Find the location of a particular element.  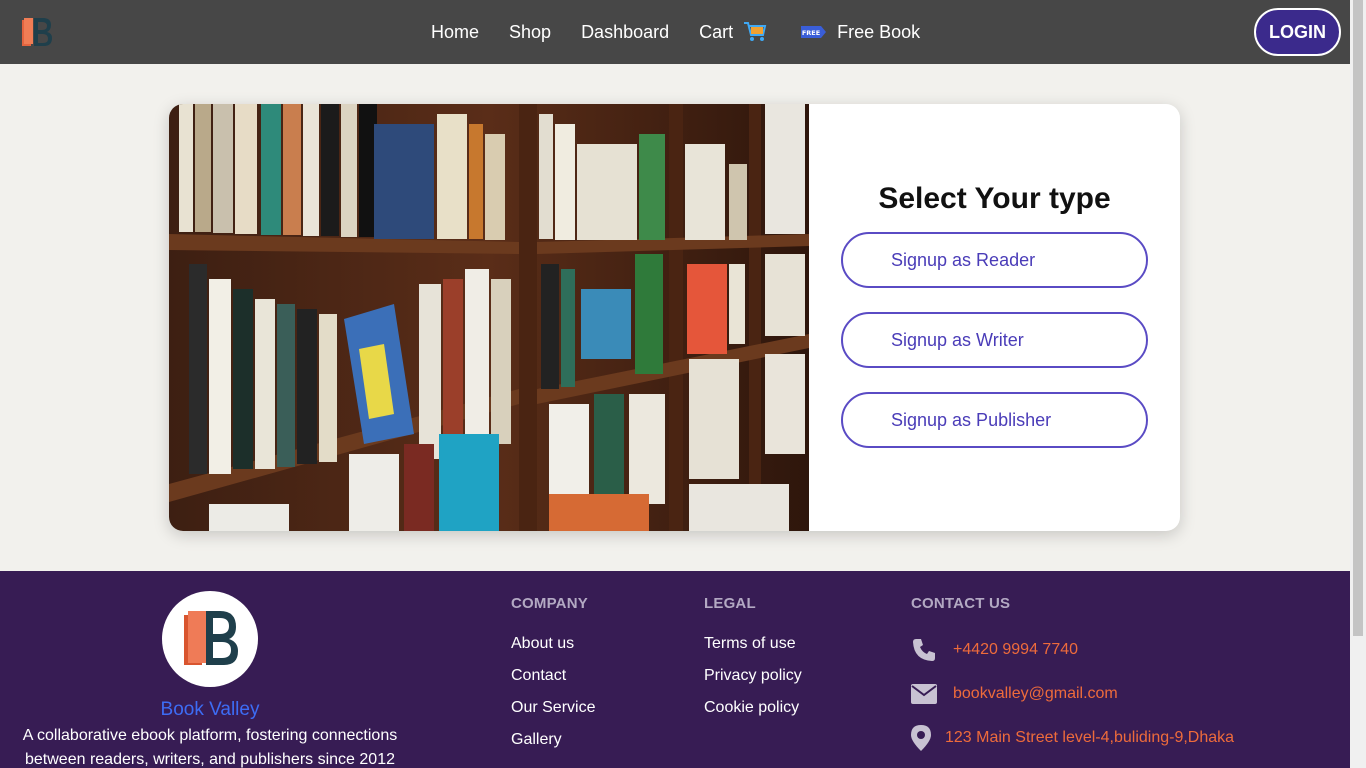

login-button: LOGIN is located at coordinates (1297, 32).